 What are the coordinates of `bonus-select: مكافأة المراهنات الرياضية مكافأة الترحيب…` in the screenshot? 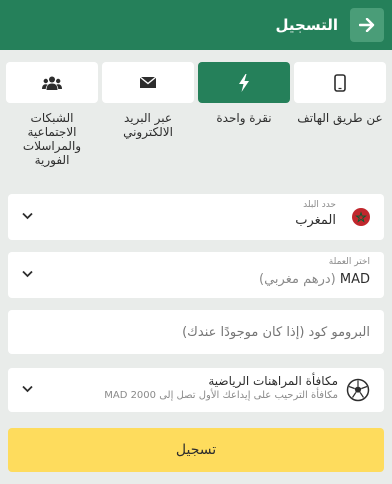 It's located at (196, 390).